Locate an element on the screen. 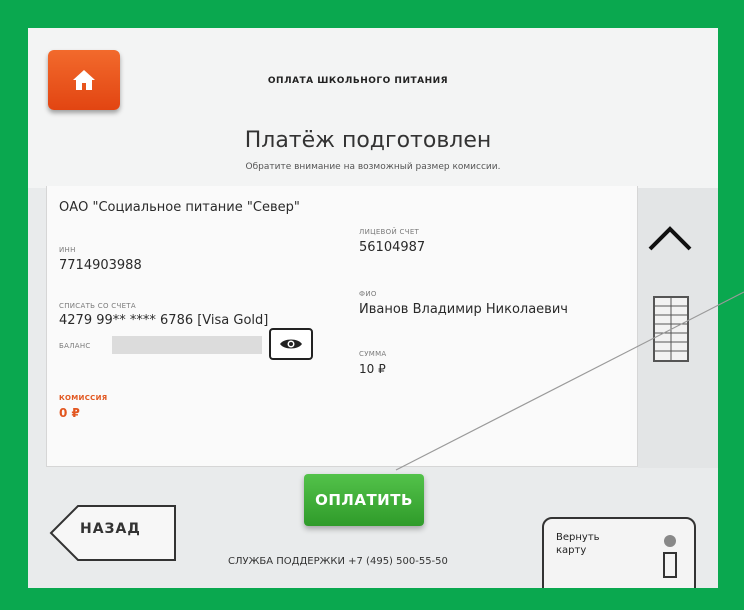  commission-value: 0 ₽ is located at coordinates (69, 413).